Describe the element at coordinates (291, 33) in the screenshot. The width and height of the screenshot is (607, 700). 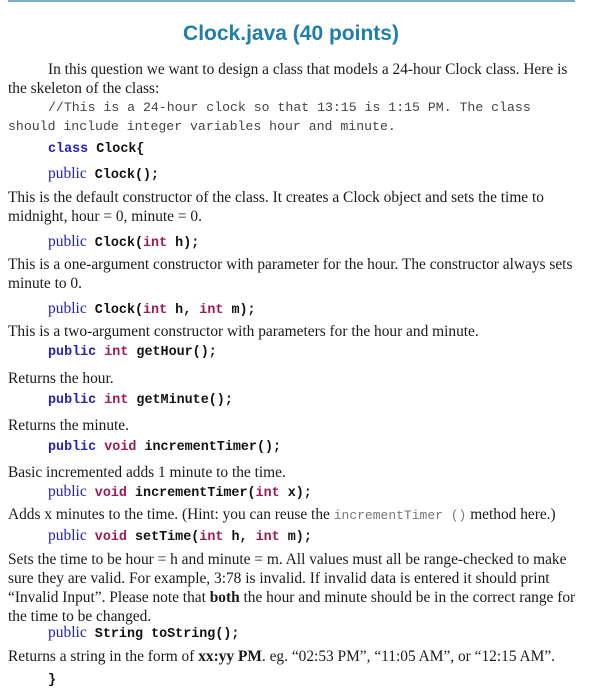
I see `page-title: Clock.java (40 points)` at that location.